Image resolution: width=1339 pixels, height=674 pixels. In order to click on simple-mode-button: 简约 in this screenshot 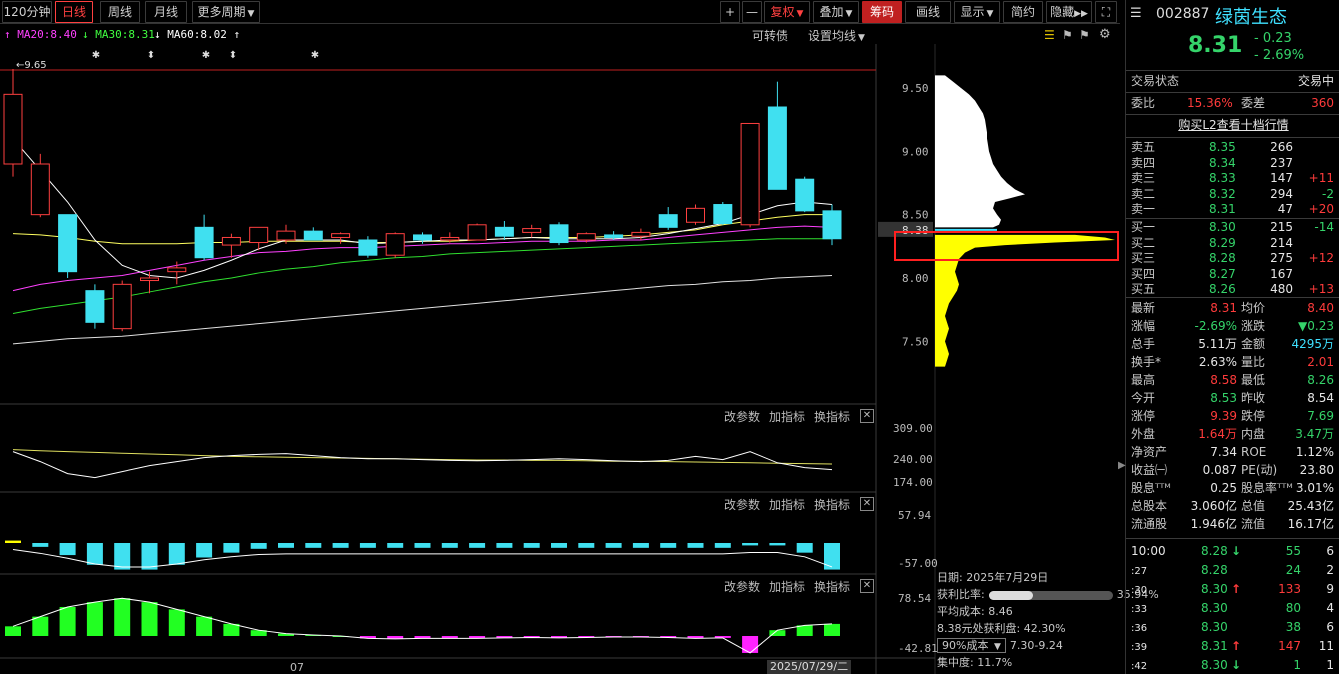, I will do `click(1023, 12)`.